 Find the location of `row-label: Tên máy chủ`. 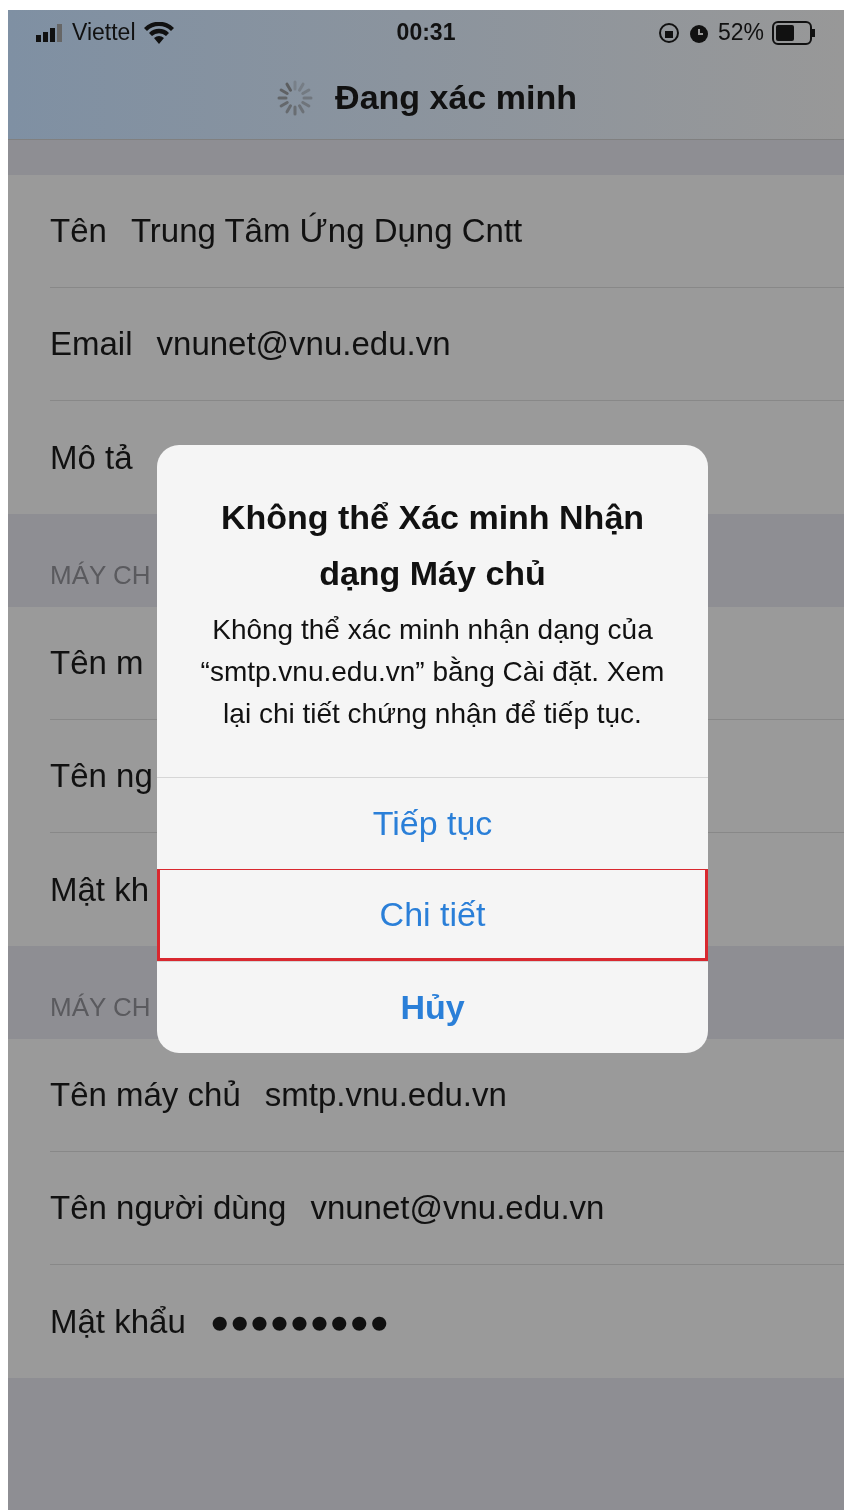

row-label: Tên máy chủ is located at coordinates (145, 1095).